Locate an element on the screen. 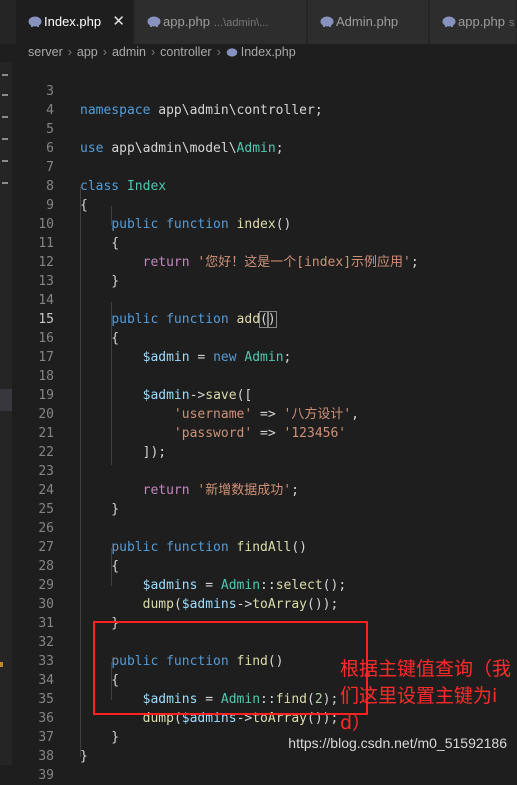 This screenshot has width=517, height=785. line-number: 6 is located at coordinates (50, 148).